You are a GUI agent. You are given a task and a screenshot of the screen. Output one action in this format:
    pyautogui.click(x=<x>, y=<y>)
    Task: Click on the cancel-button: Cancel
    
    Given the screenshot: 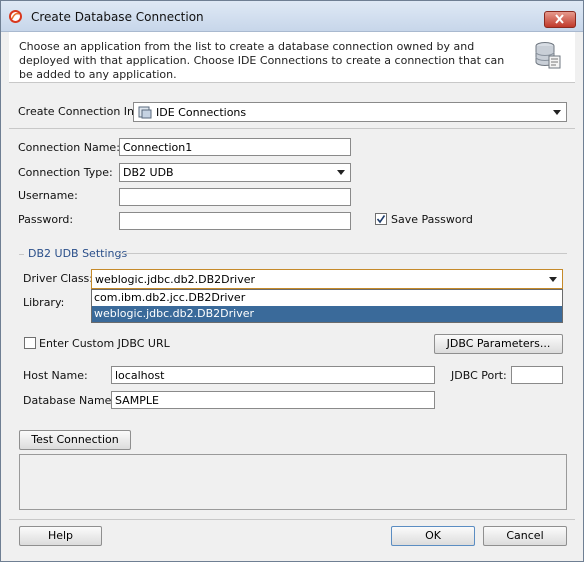 What is the action you would take?
    pyautogui.click(x=525, y=536)
    